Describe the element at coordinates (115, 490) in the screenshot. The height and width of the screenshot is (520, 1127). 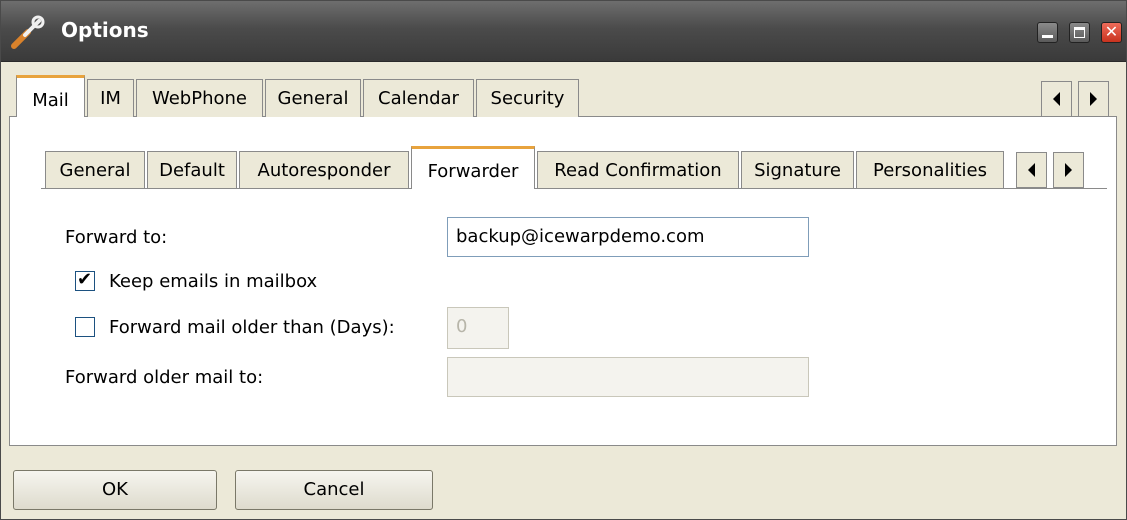
I see `ok-button: OK` at that location.